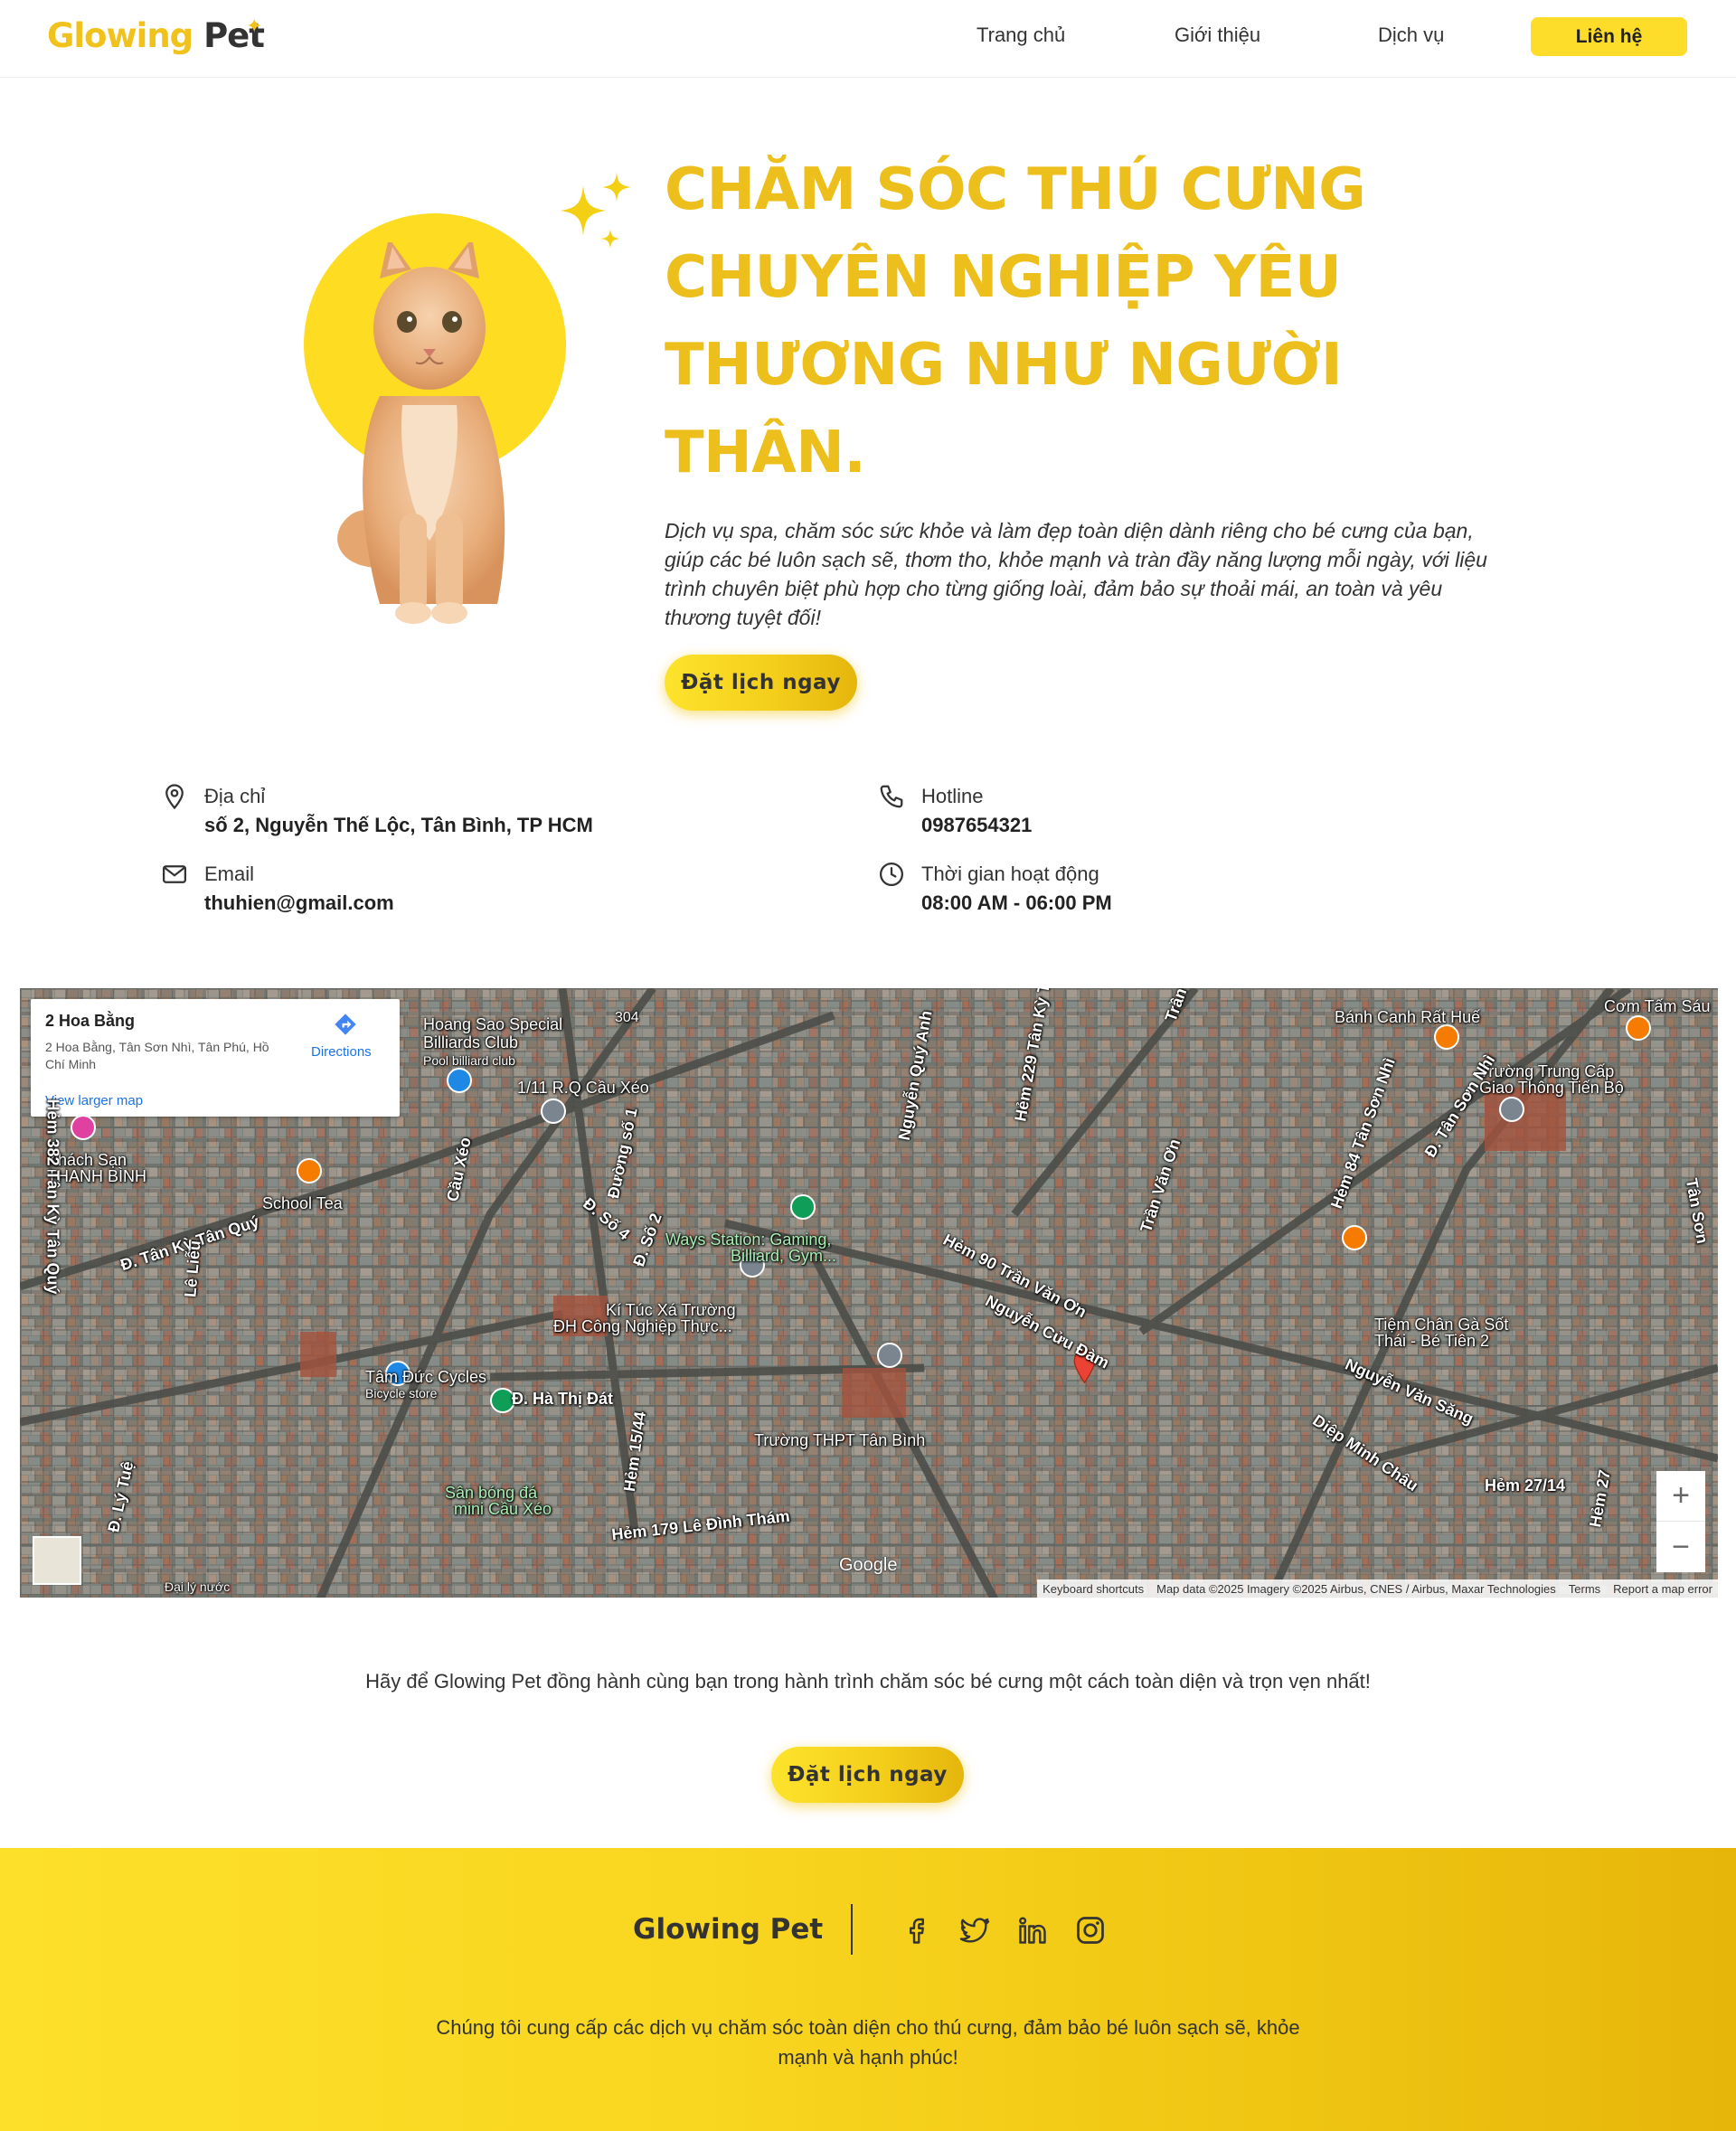  I want to click on map-label: 304, so click(627, 1017).